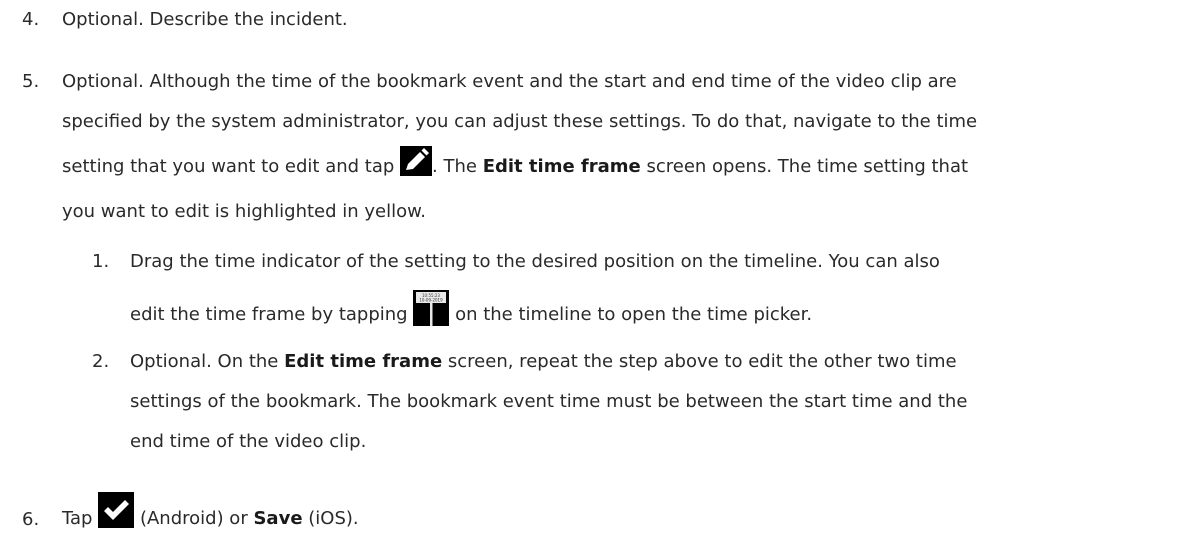  Describe the element at coordinates (101, 261) in the screenshot. I see `step-number: 1.` at that location.